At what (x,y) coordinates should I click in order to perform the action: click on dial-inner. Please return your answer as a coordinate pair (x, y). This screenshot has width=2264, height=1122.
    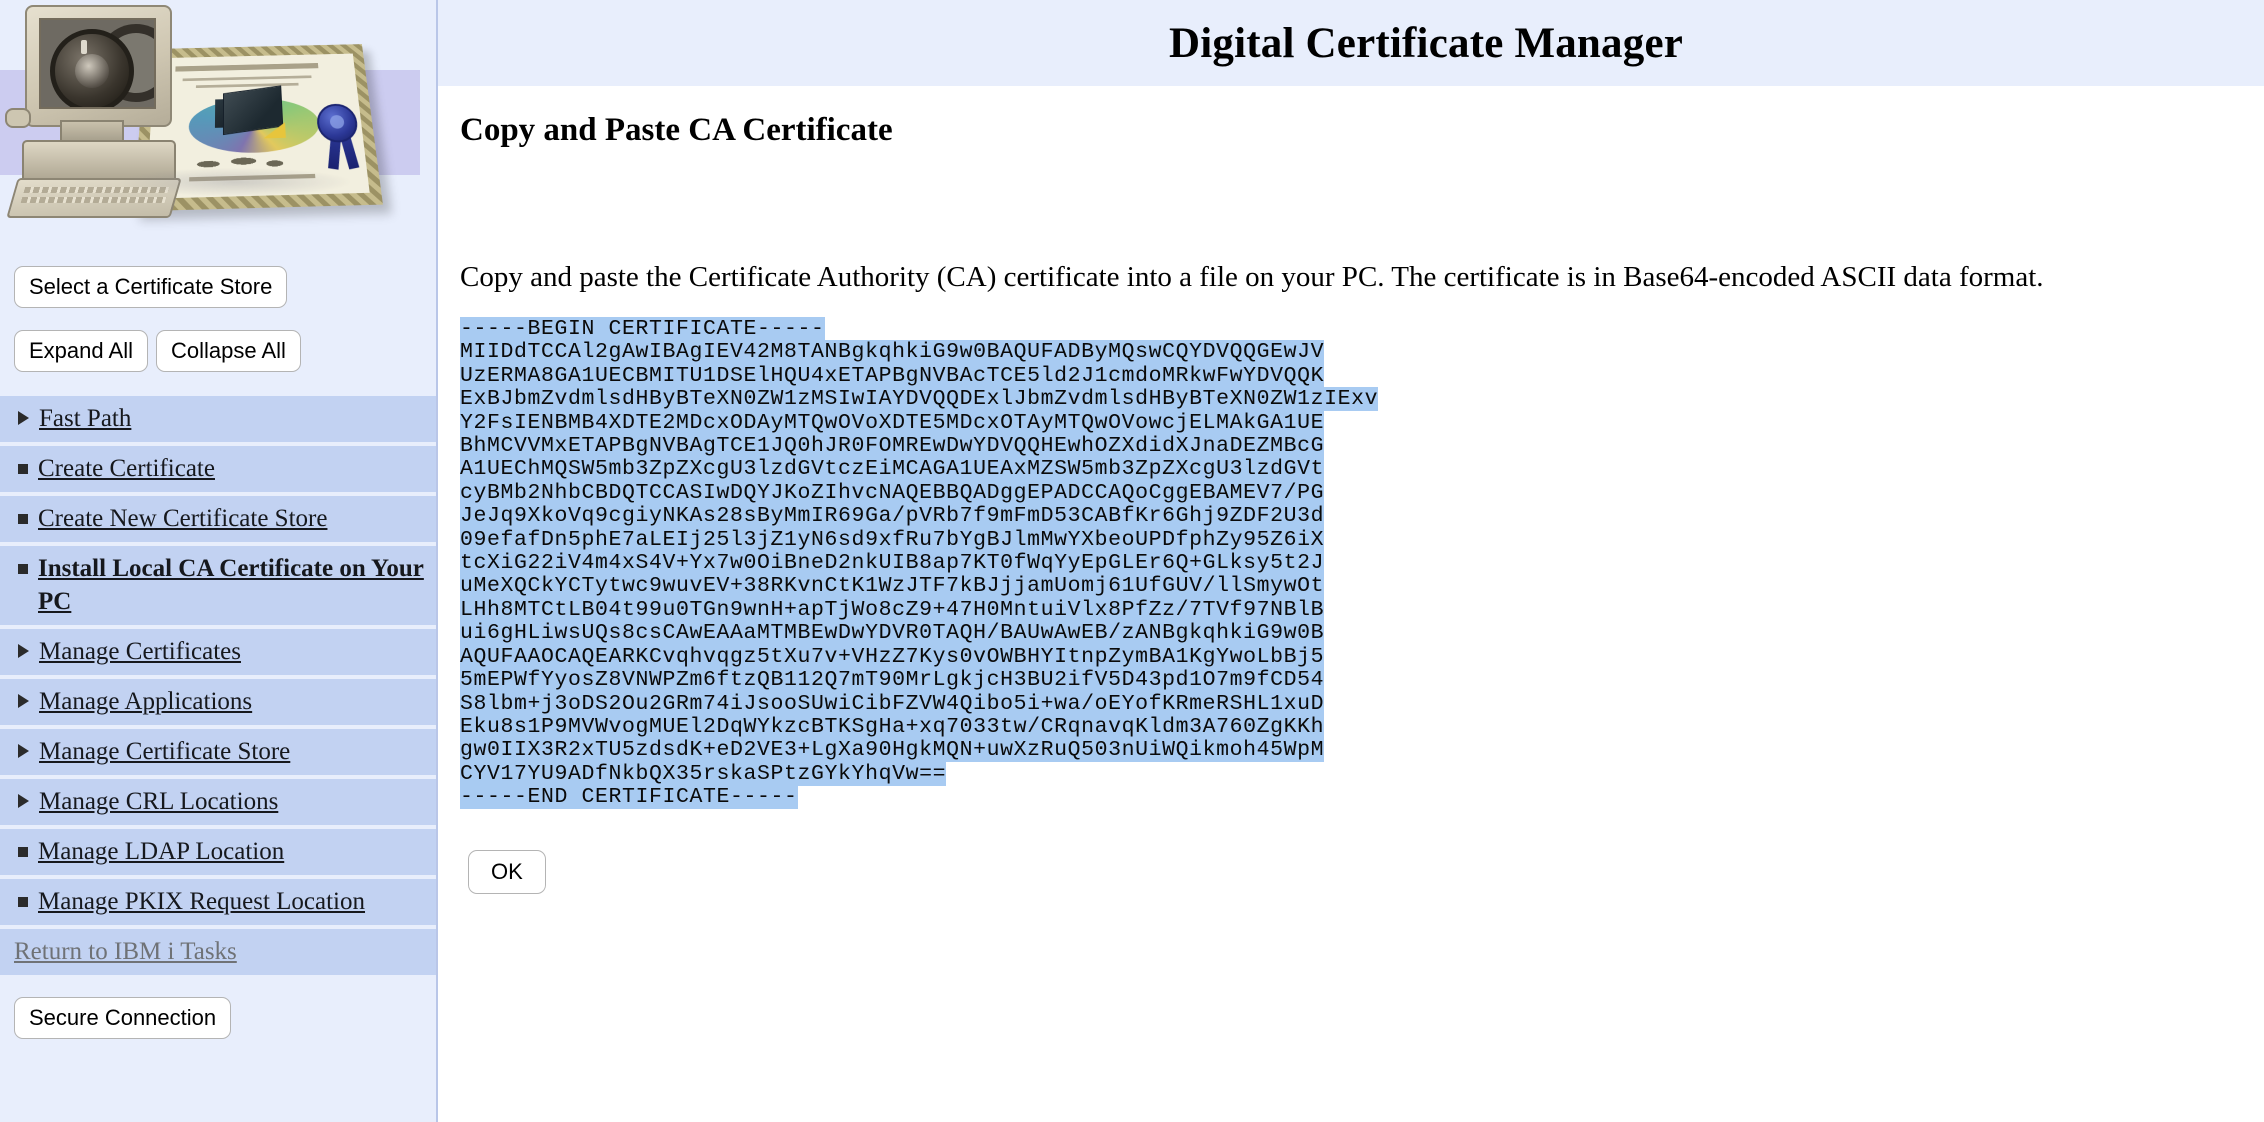
    Looking at the image, I should click on (92, 71).